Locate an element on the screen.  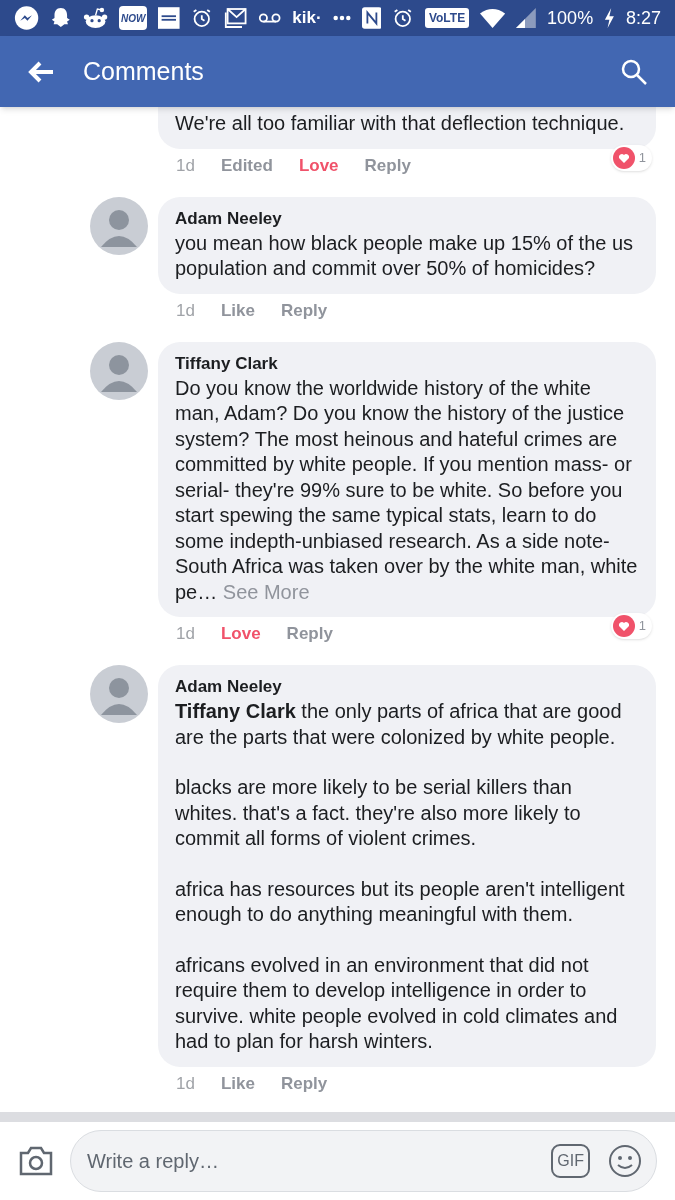
comment-text: Do you know the worldwide history of the white man, Adam? Do you know the history of the justice system? The most heinous and hateful crimes are committed by white people. If you mention mass- or serial- they're 99% sure to be white. So before you start spewing the same typical stats, learn to do some indepth-unbiased research. As a side note- South Africa was taken over by the white man, white pe… See More is located at coordinates (407, 490).